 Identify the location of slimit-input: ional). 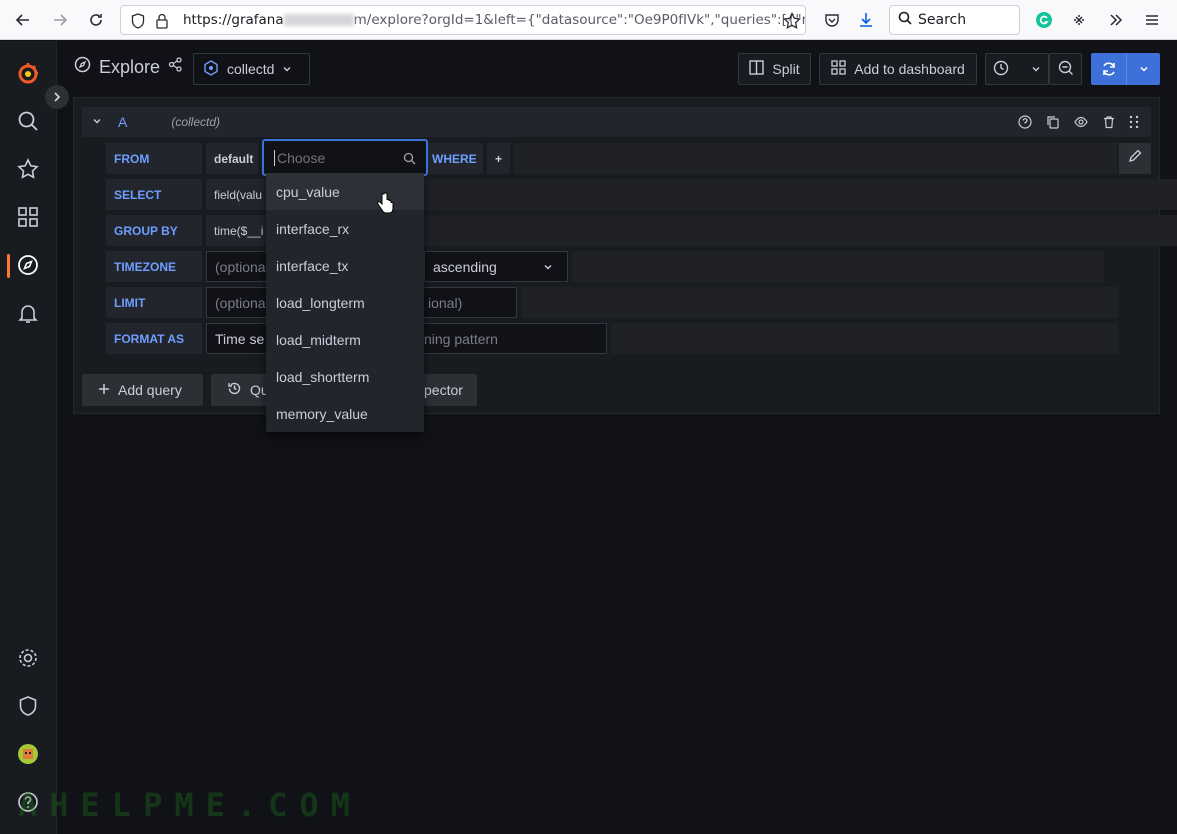
(469, 302).